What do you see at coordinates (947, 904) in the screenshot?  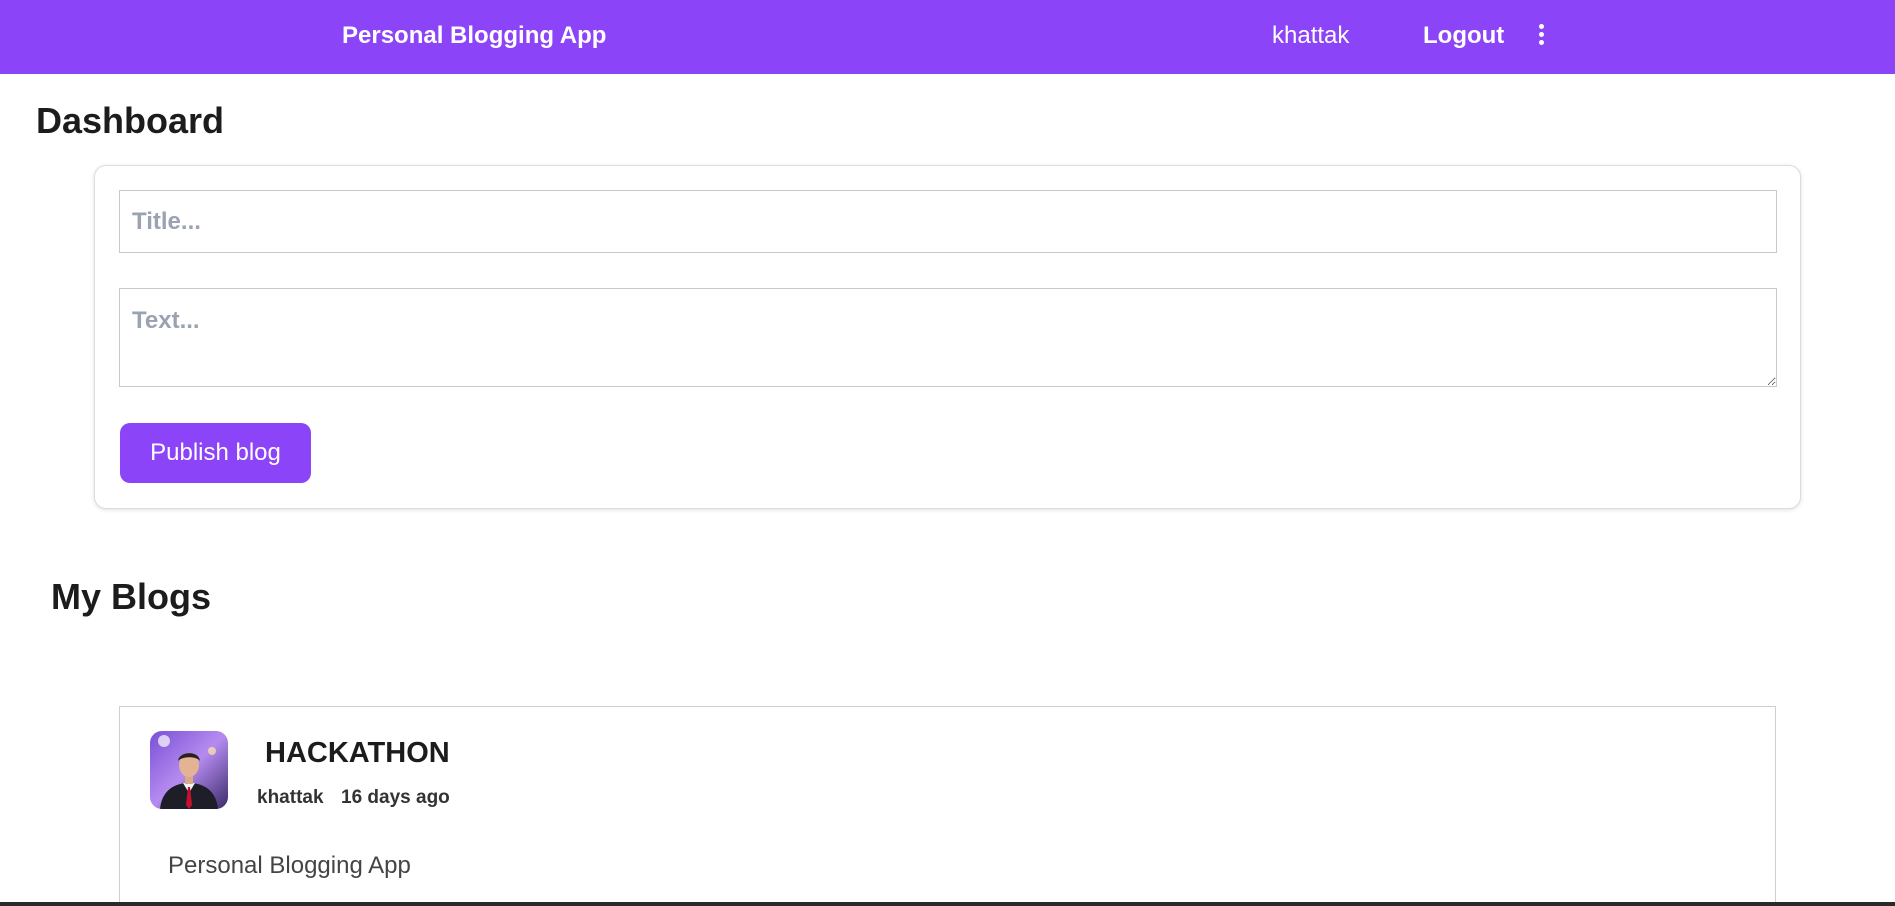 I see `window-bottom-edge` at bounding box center [947, 904].